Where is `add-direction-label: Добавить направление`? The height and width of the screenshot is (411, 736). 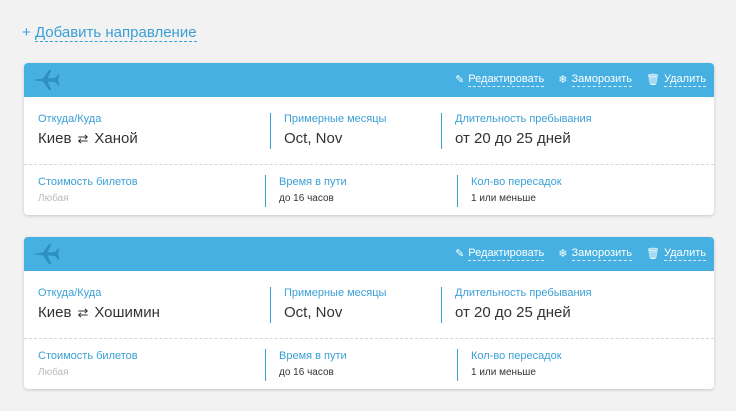 add-direction-label: Добавить направление is located at coordinates (115, 33).